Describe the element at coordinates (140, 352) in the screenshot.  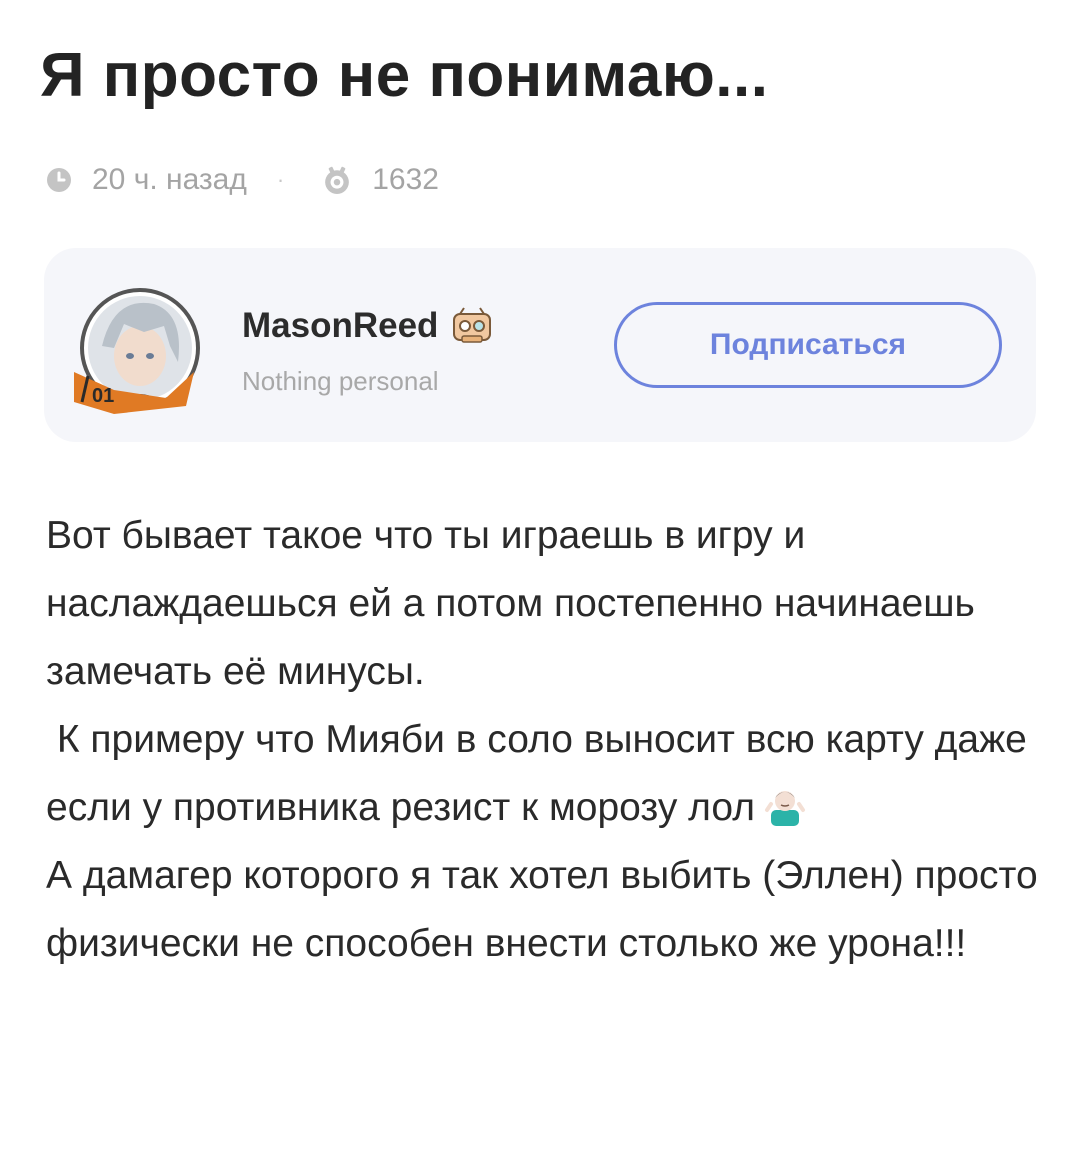
I see `avatar: 01` at that location.